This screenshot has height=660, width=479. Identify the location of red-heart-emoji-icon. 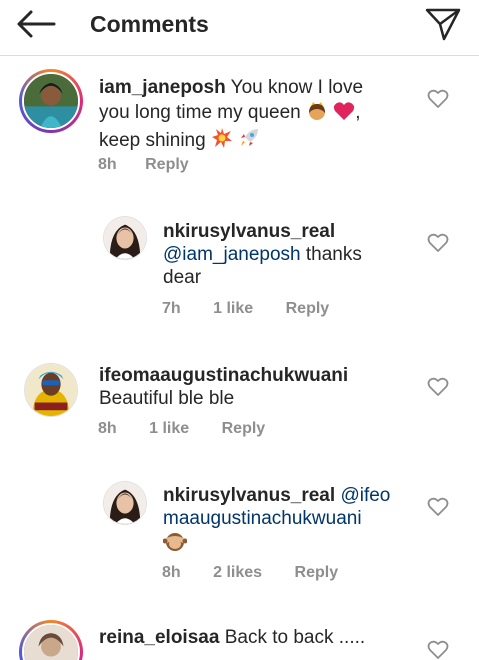
(344, 114).